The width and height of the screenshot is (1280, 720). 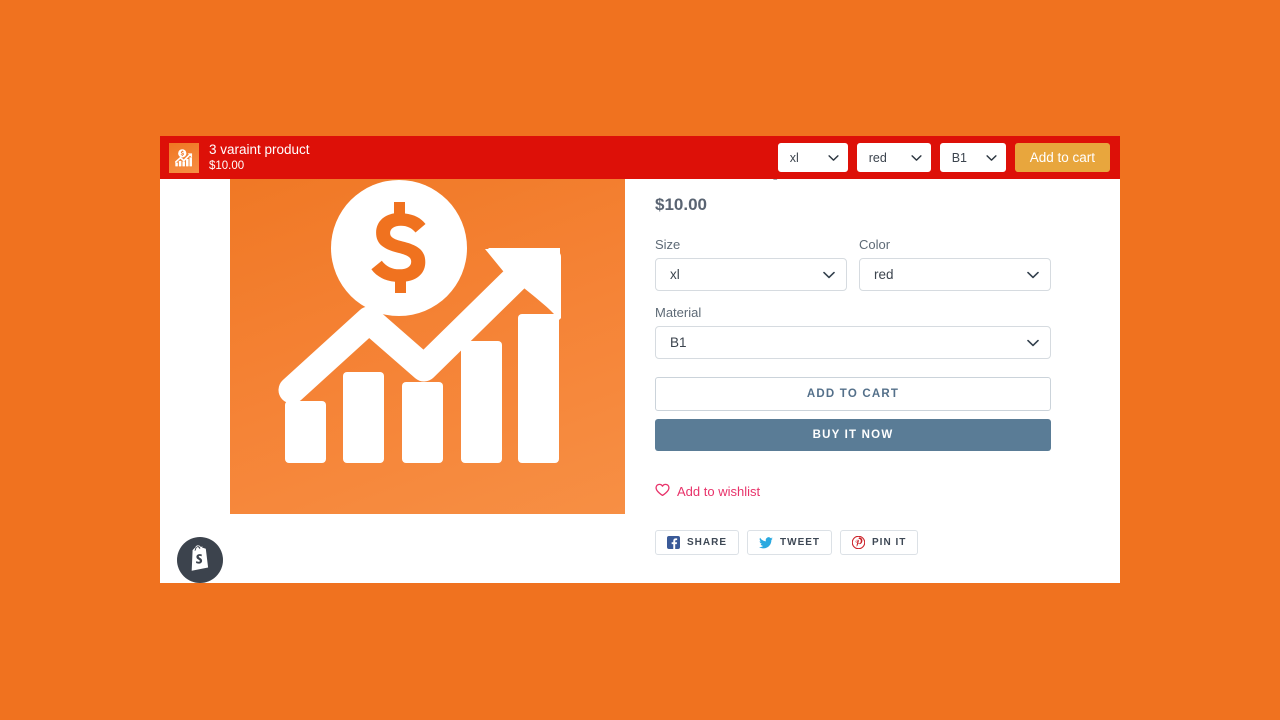 What do you see at coordinates (678, 343) in the screenshot?
I see `material-select-value: B1` at bounding box center [678, 343].